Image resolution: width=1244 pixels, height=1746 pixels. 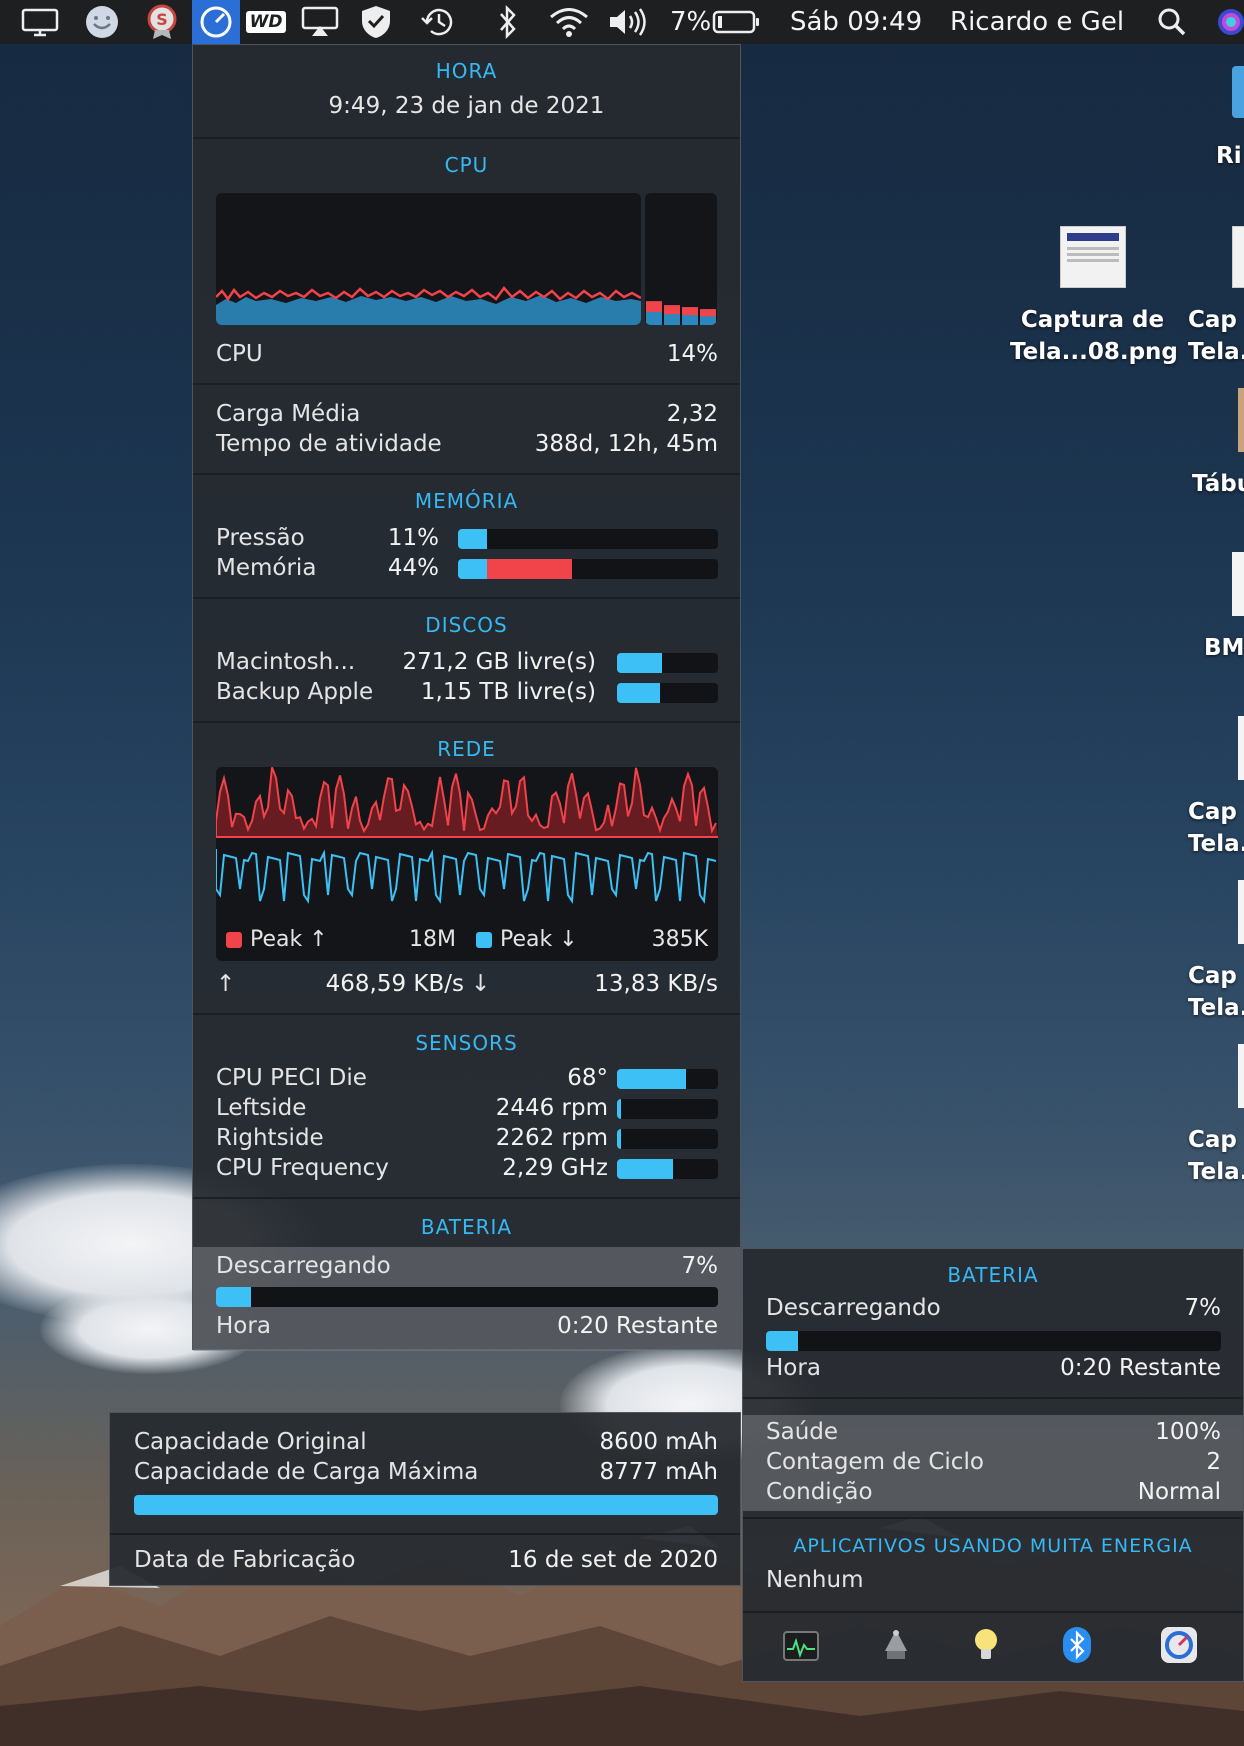 What do you see at coordinates (466, 1043) in the screenshot?
I see `section-title-sensors: SENSORS` at bounding box center [466, 1043].